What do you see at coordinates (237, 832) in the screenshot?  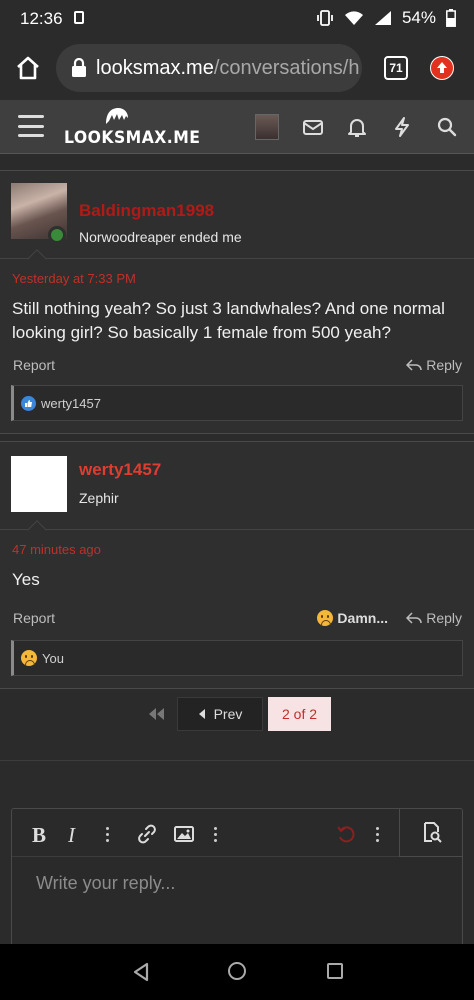 I see `editor-toolbar: B I` at bounding box center [237, 832].